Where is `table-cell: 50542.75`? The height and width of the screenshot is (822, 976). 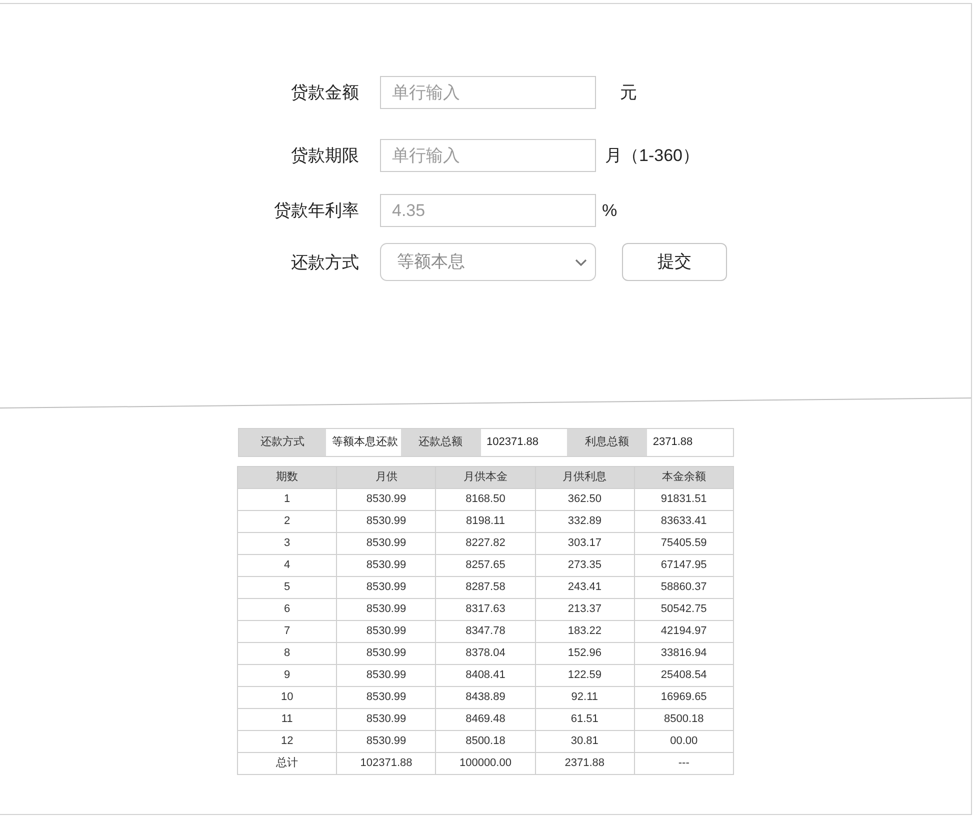
table-cell: 50542.75 is located at coordinates (684, 609).